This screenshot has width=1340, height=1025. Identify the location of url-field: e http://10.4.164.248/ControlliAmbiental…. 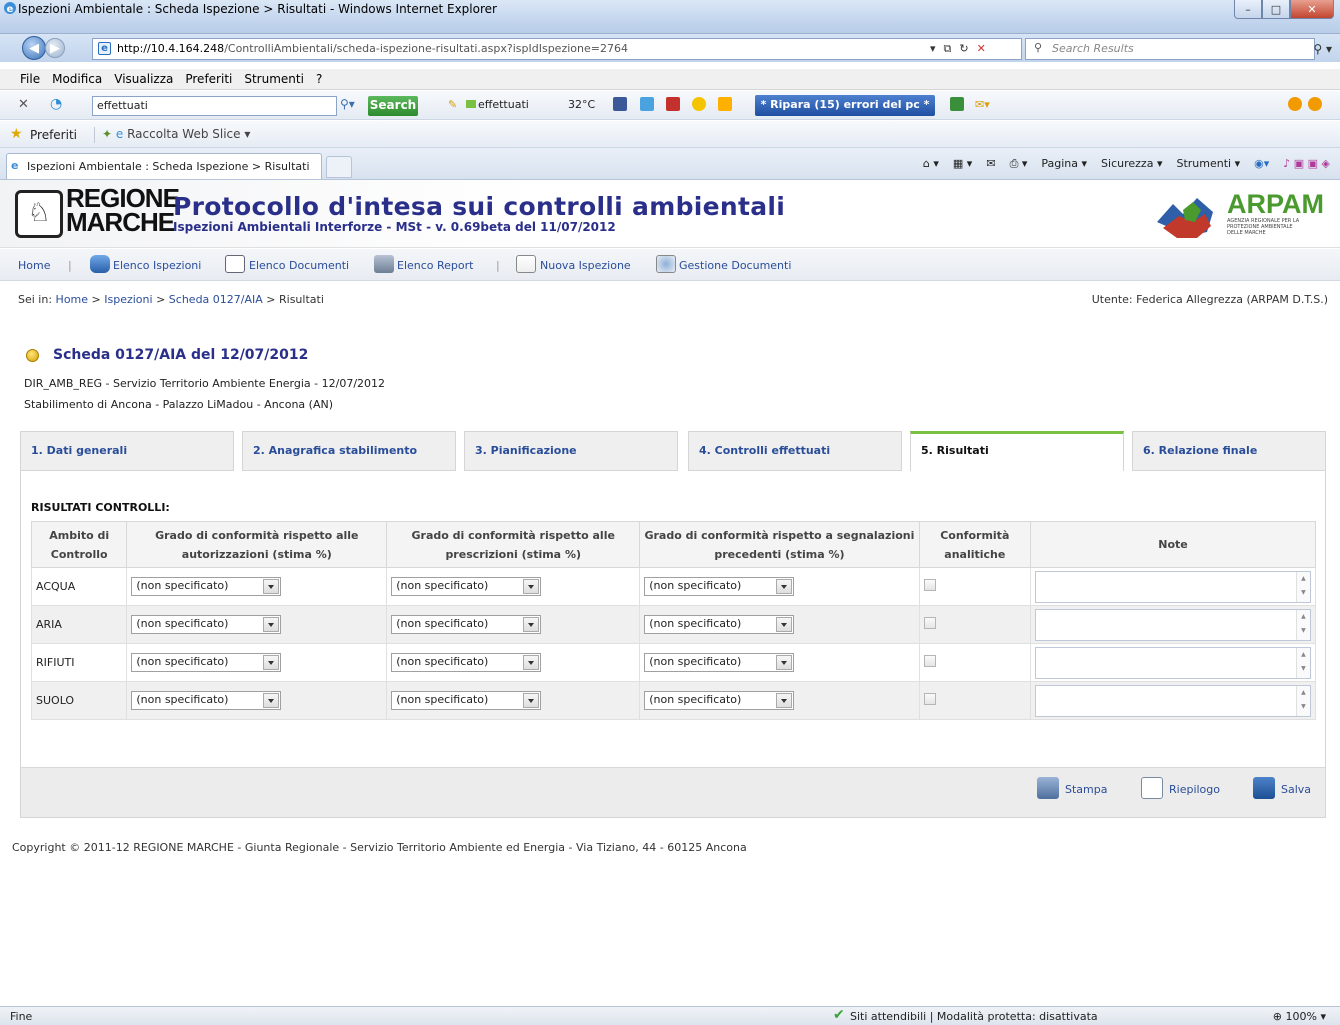
(557, 49).